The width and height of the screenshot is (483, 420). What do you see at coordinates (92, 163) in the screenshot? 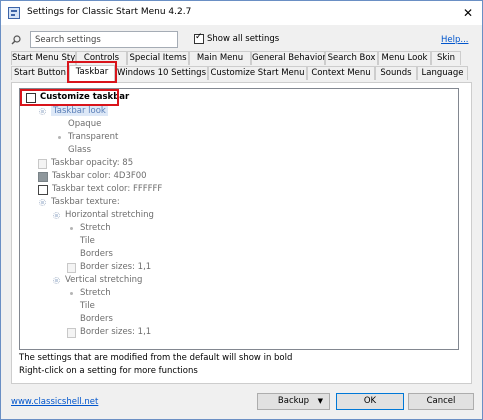
I see `tree-item-label: Taskbar opacity: 85` at bounding box center [92, 163].